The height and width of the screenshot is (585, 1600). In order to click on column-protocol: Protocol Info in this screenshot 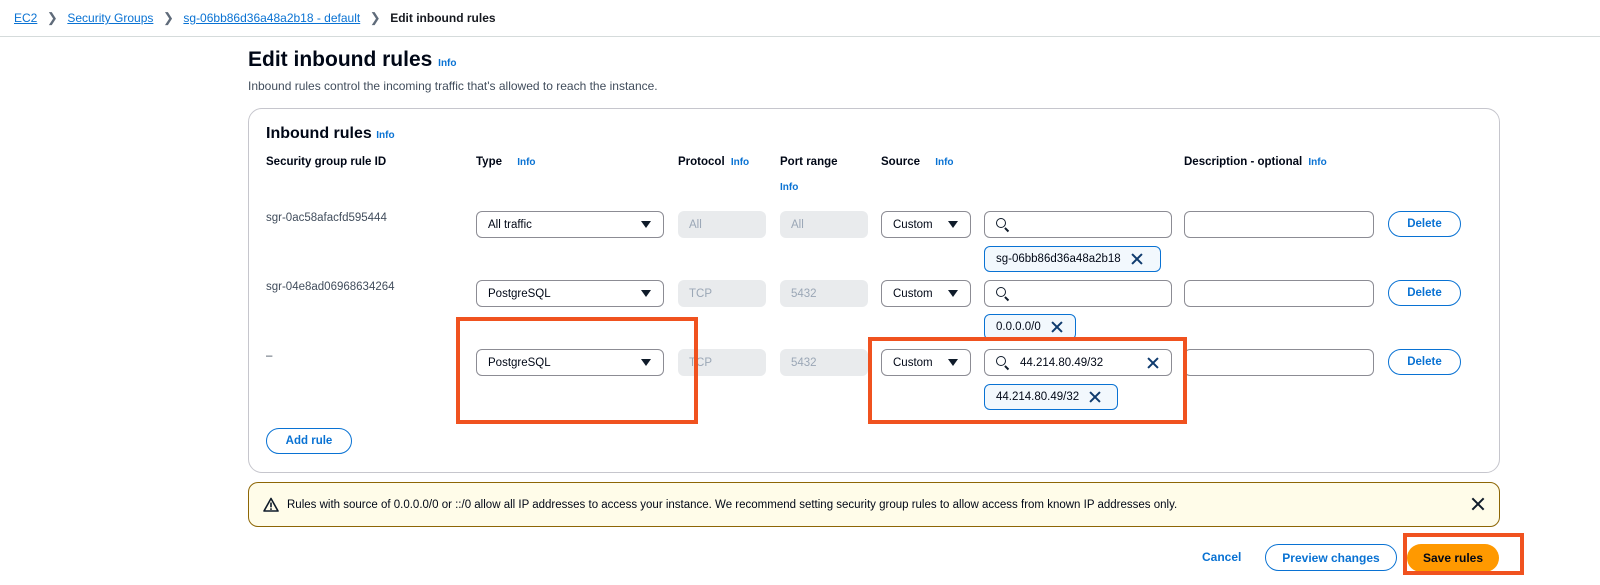, I will do `click(713, 162)`.